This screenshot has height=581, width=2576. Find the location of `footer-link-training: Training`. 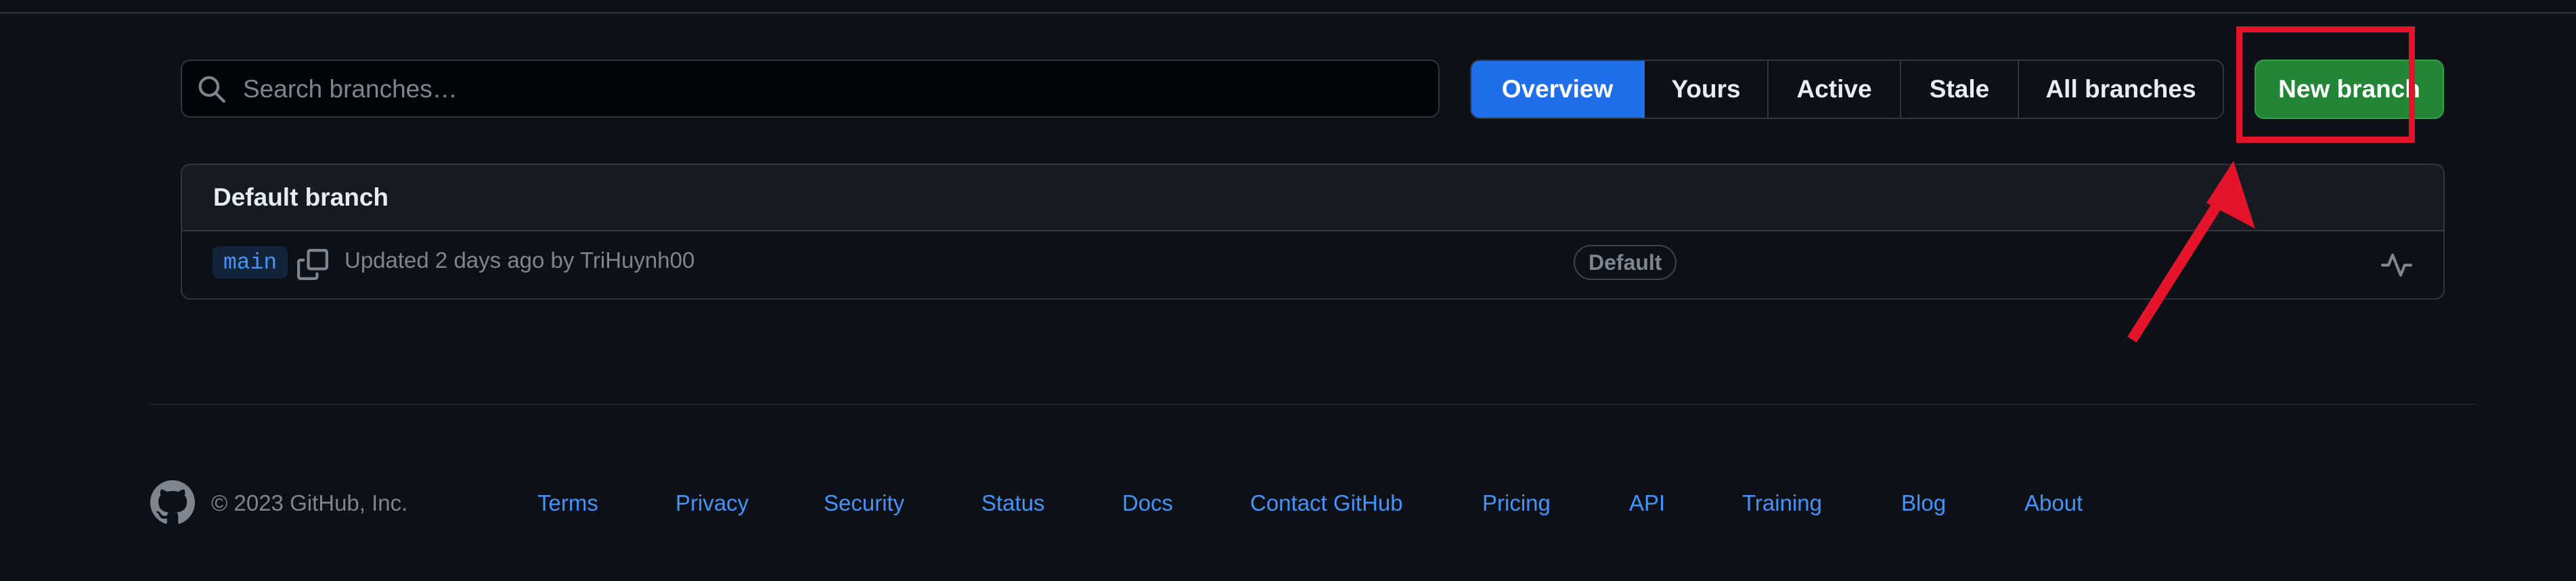

footer-link-training: Training is located at coordinates (1782, 503).